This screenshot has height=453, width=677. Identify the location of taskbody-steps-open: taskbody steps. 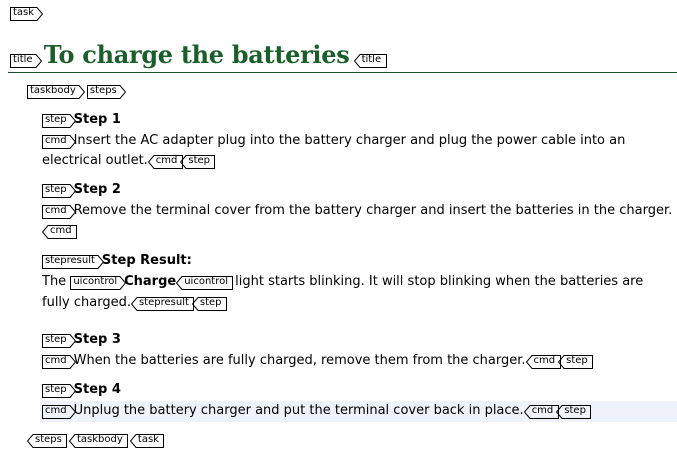
(76, 91).